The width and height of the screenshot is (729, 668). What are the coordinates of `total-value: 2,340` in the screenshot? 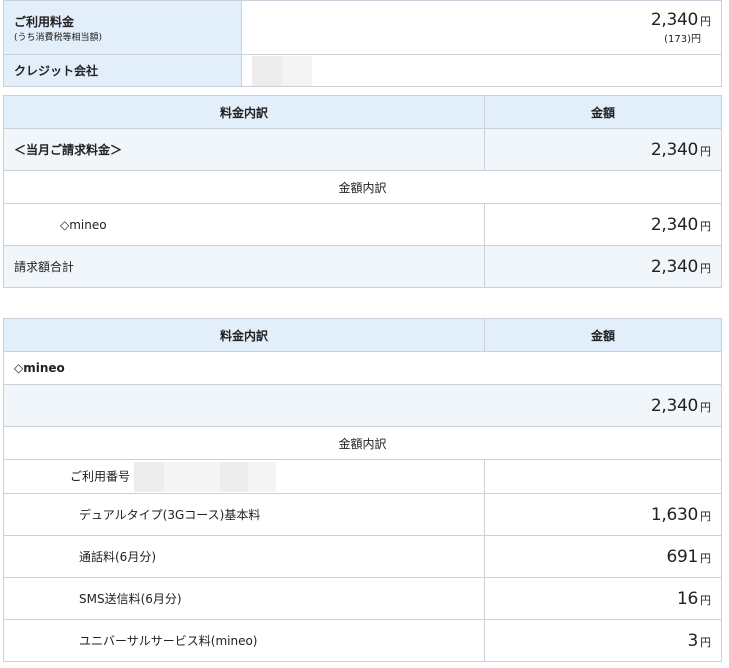 It's located at (674, 266).